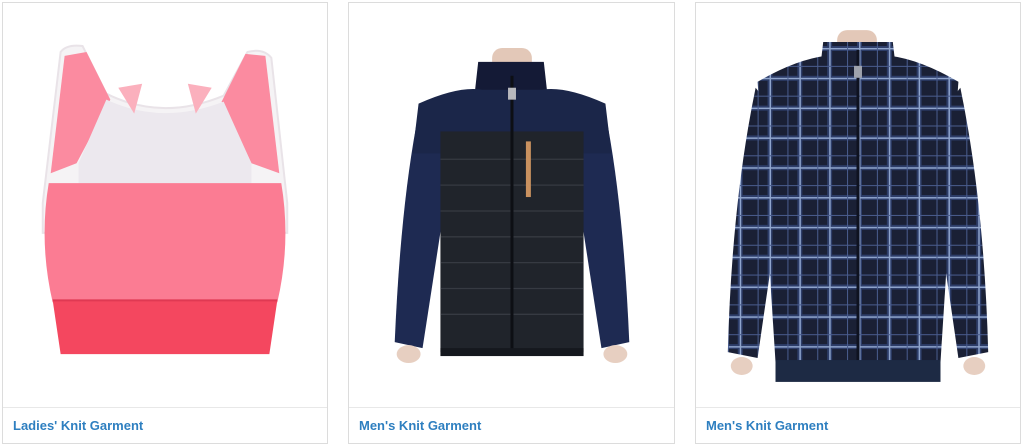 This screenshot has width=1024, height=446. What do you see at coordinates (165, 425) in the screenshot?
I see `product-caption: Ladies' Knit Garment` at bounding box center [165, 425].